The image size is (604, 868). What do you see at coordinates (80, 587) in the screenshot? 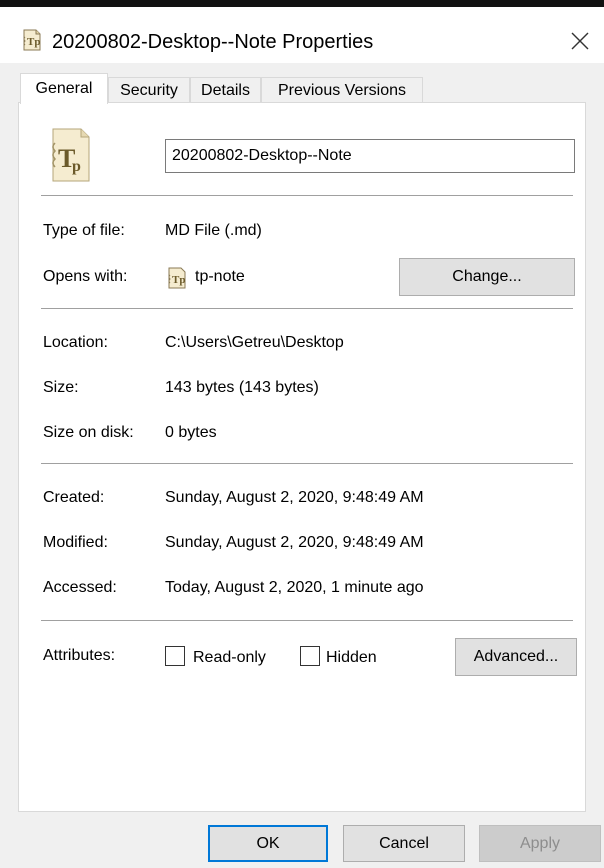
I see `accessed-label: Accessed:` at bounding box center [80, 587].